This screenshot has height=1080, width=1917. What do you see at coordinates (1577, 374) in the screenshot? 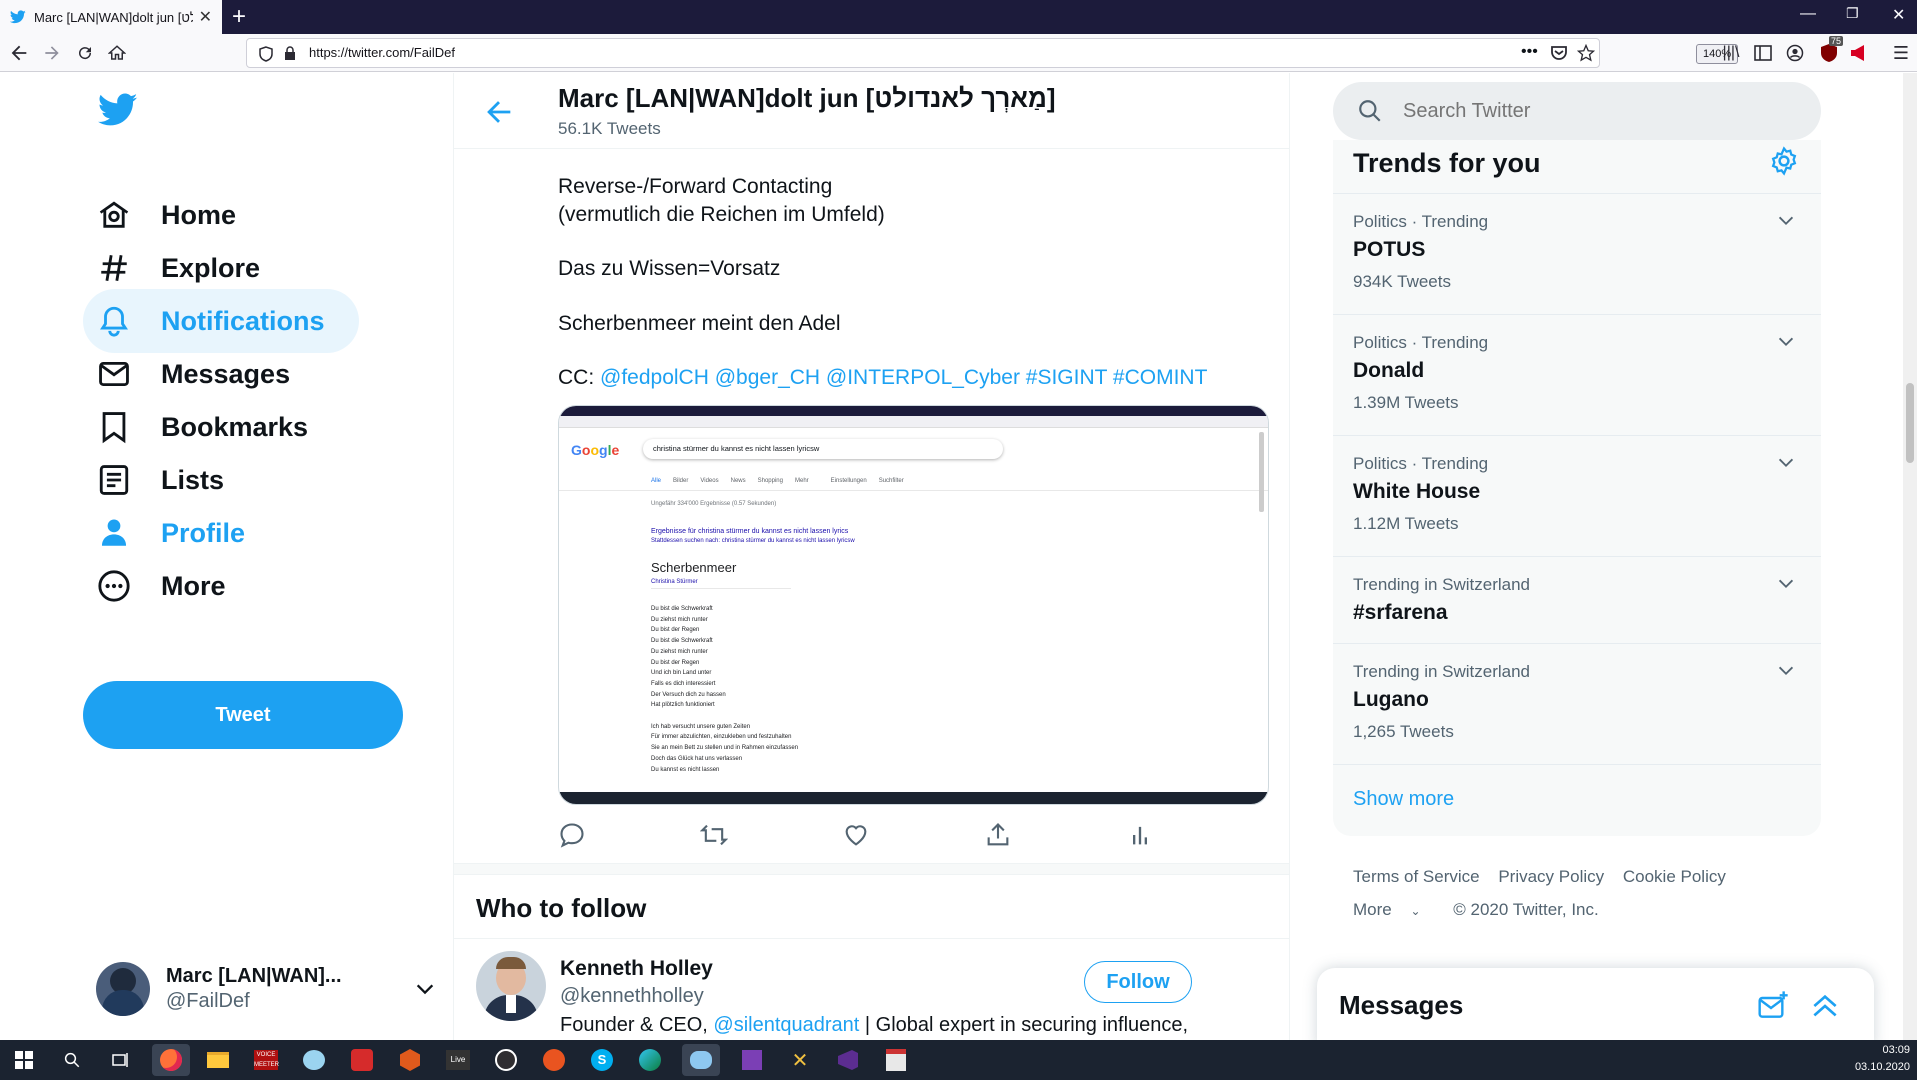
I see `trend-item: Politics · Trending Donald 1.39M Tweets` at bounding box center [1577, 374].